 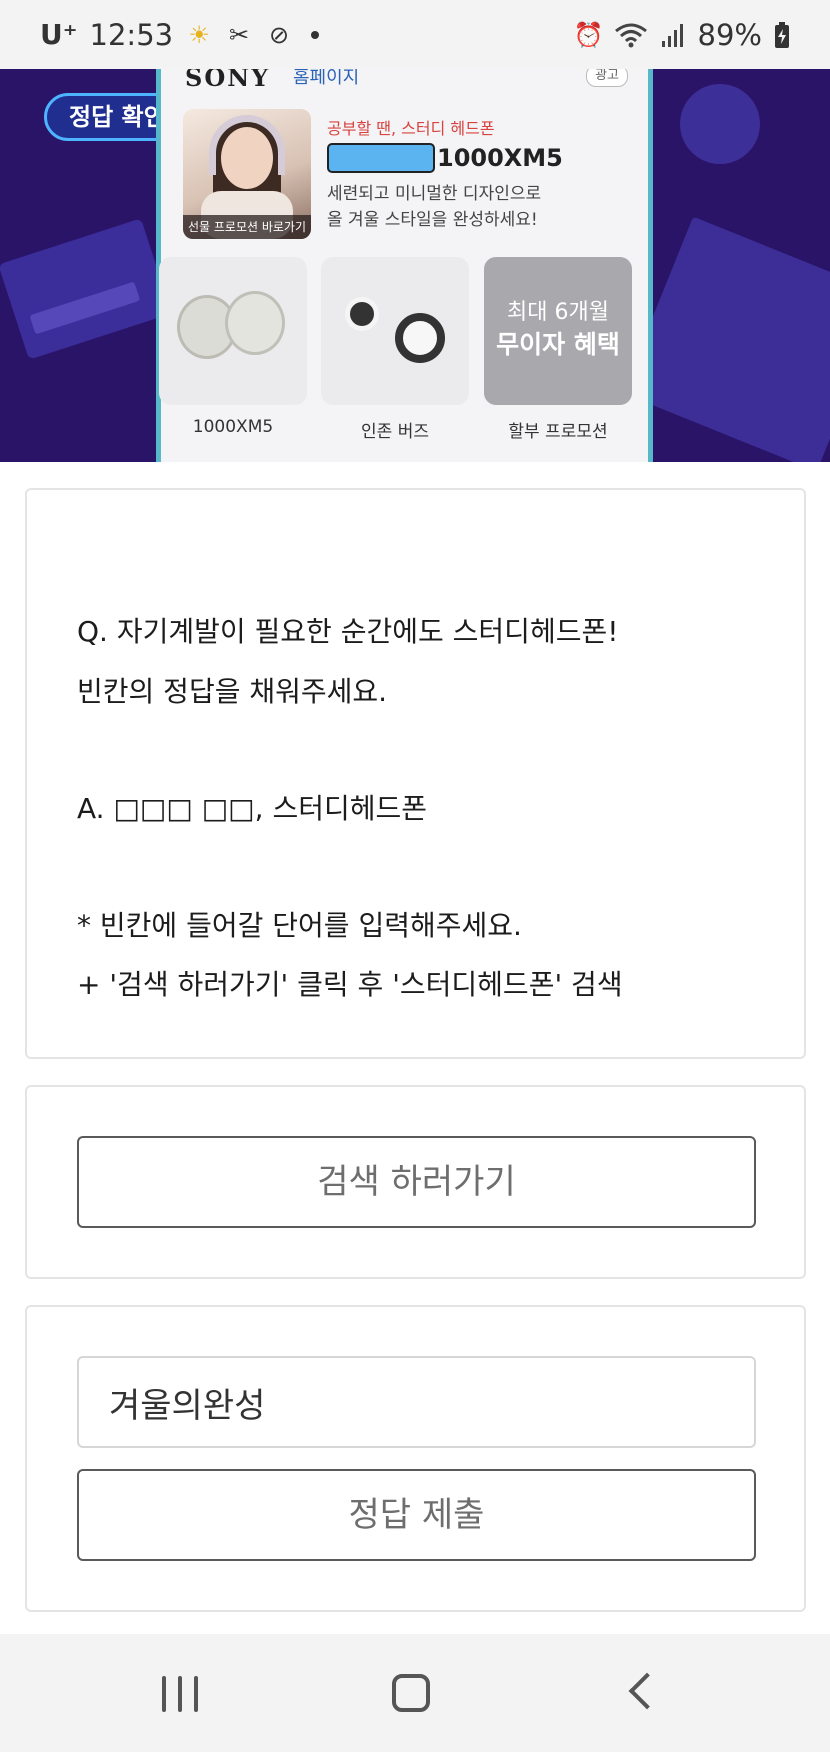 I want to click on headphone-icon, so click(x=247, y=145).